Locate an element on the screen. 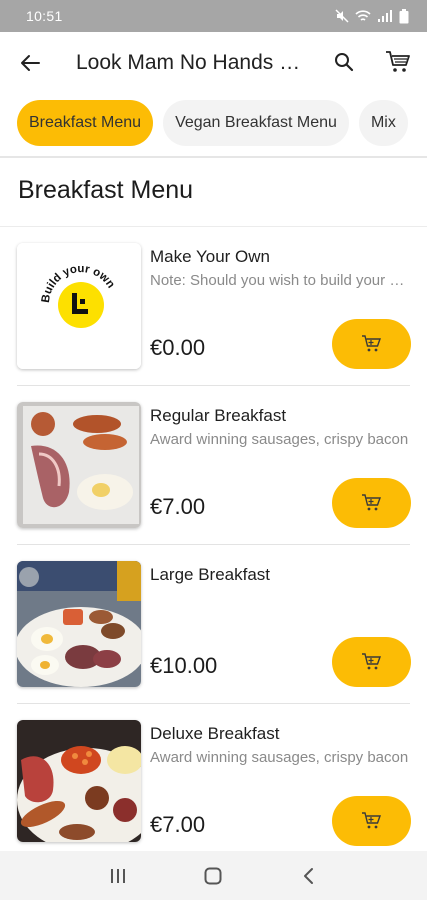 The height and width of the screenshot is (900, 427). cart-button is located at coordinates (398, 62).